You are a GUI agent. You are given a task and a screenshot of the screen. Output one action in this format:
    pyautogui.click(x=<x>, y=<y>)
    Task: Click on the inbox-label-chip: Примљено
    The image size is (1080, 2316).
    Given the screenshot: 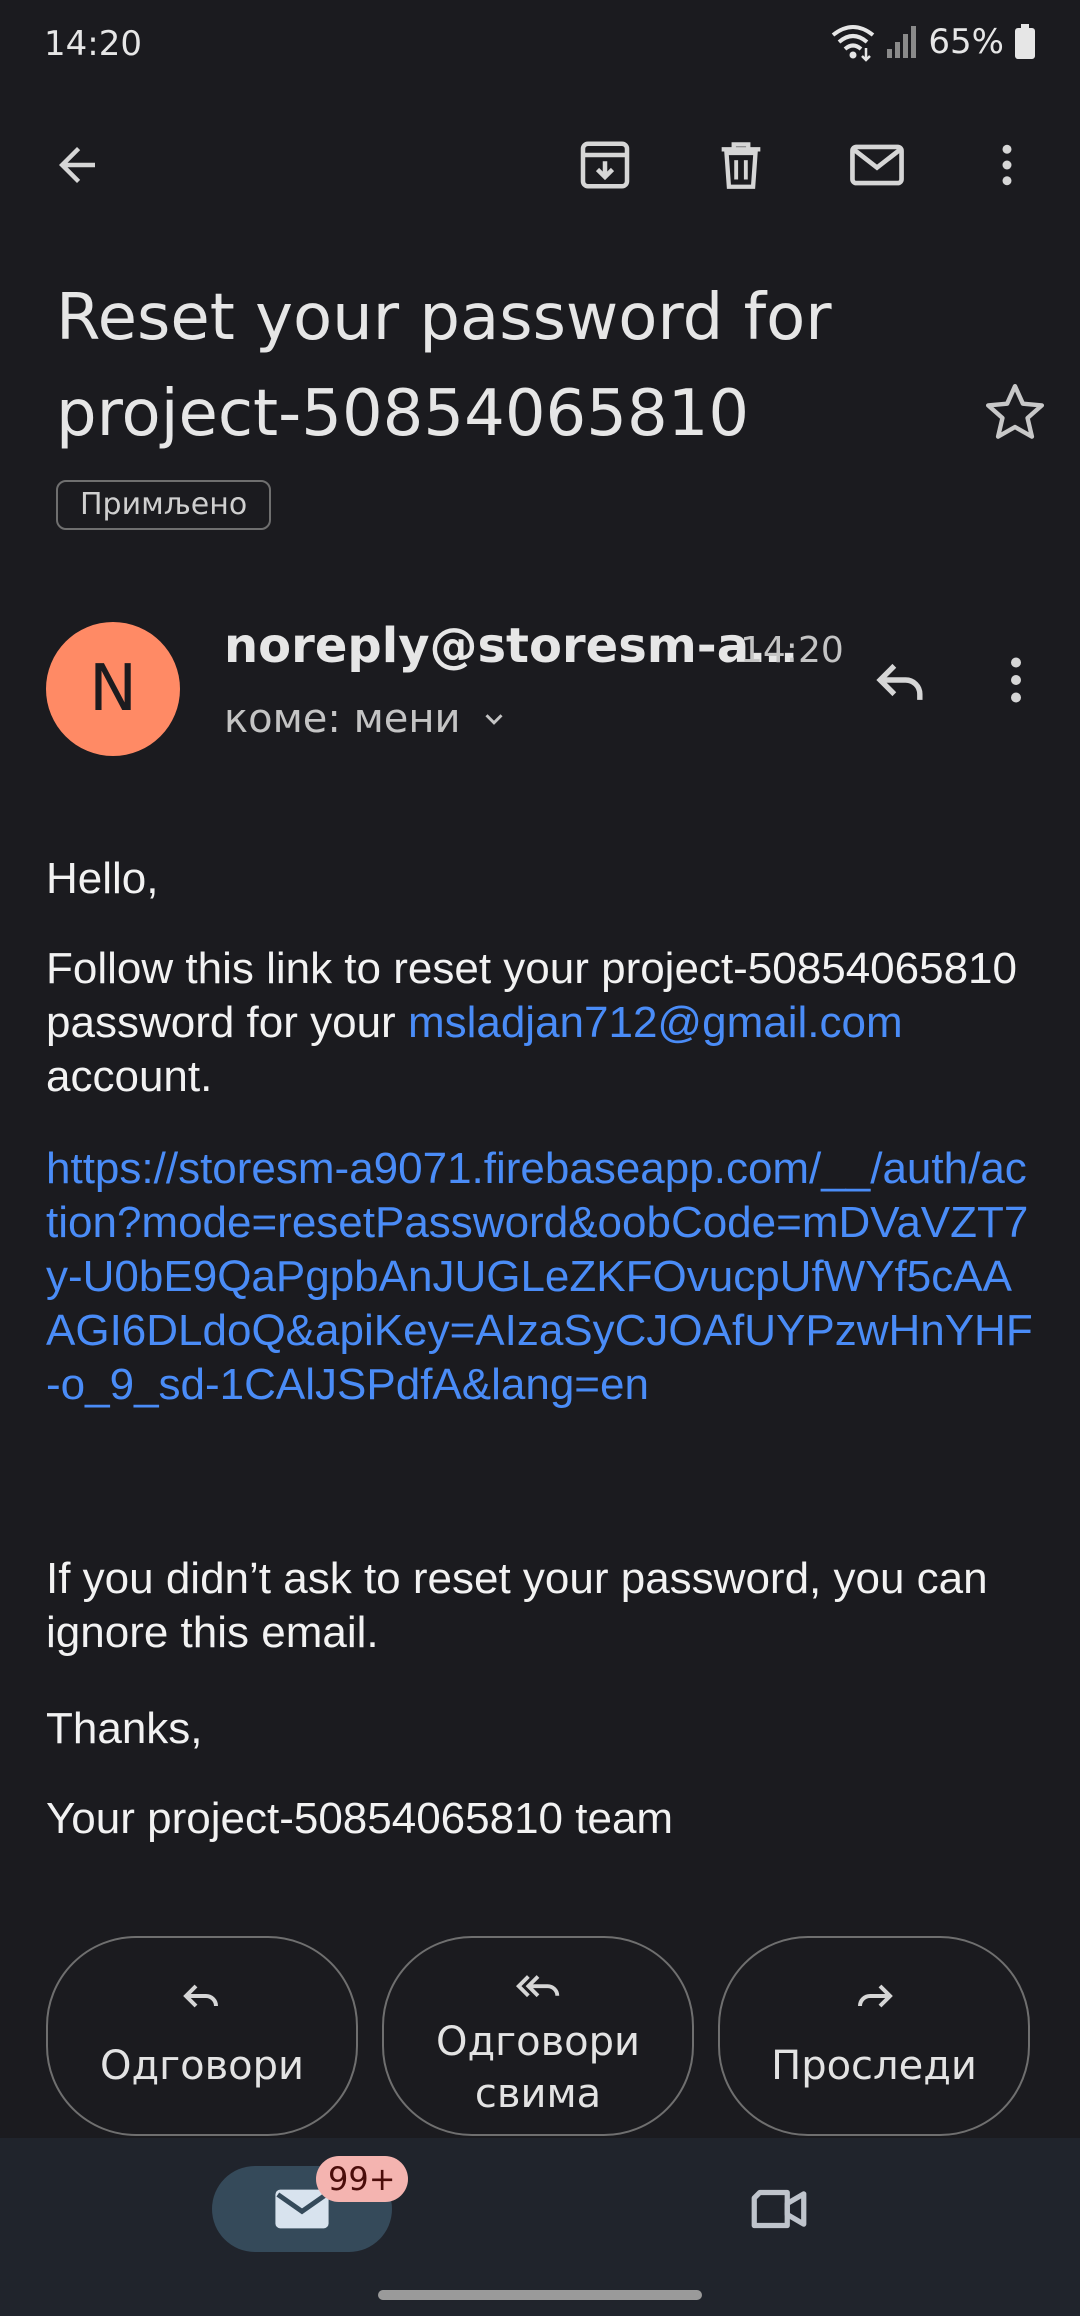 What is the action you would take?
    pyautogui.click(x=164, y=505)
    